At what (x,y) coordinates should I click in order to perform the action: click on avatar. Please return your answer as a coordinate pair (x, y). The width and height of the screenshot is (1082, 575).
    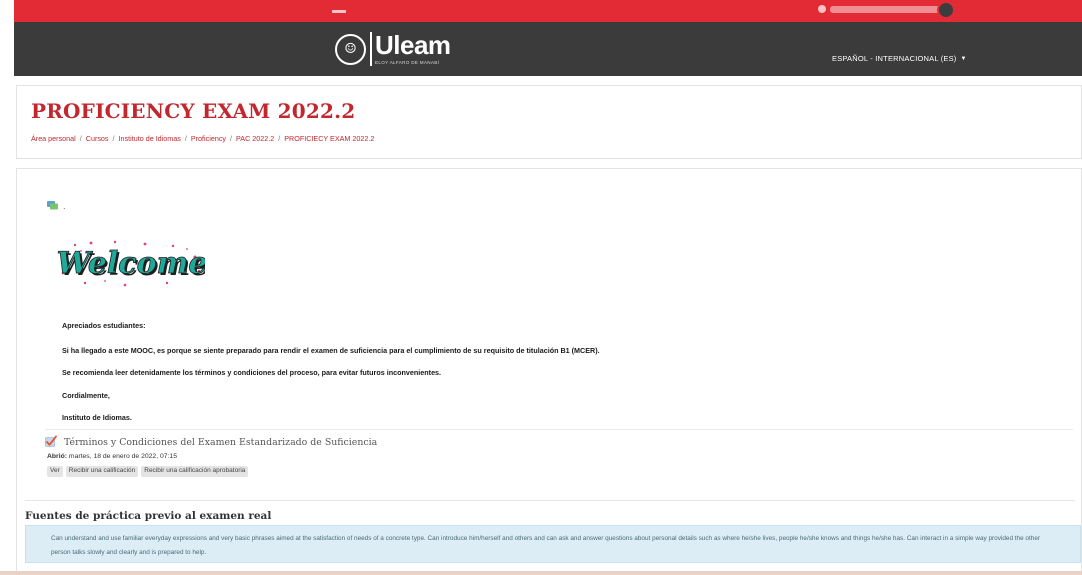
    Looking at the image, I should click on (946, 10).